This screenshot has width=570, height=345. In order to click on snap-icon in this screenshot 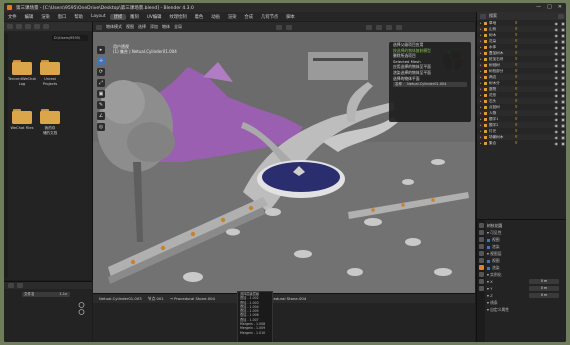, I will do `click(279, 27)`.